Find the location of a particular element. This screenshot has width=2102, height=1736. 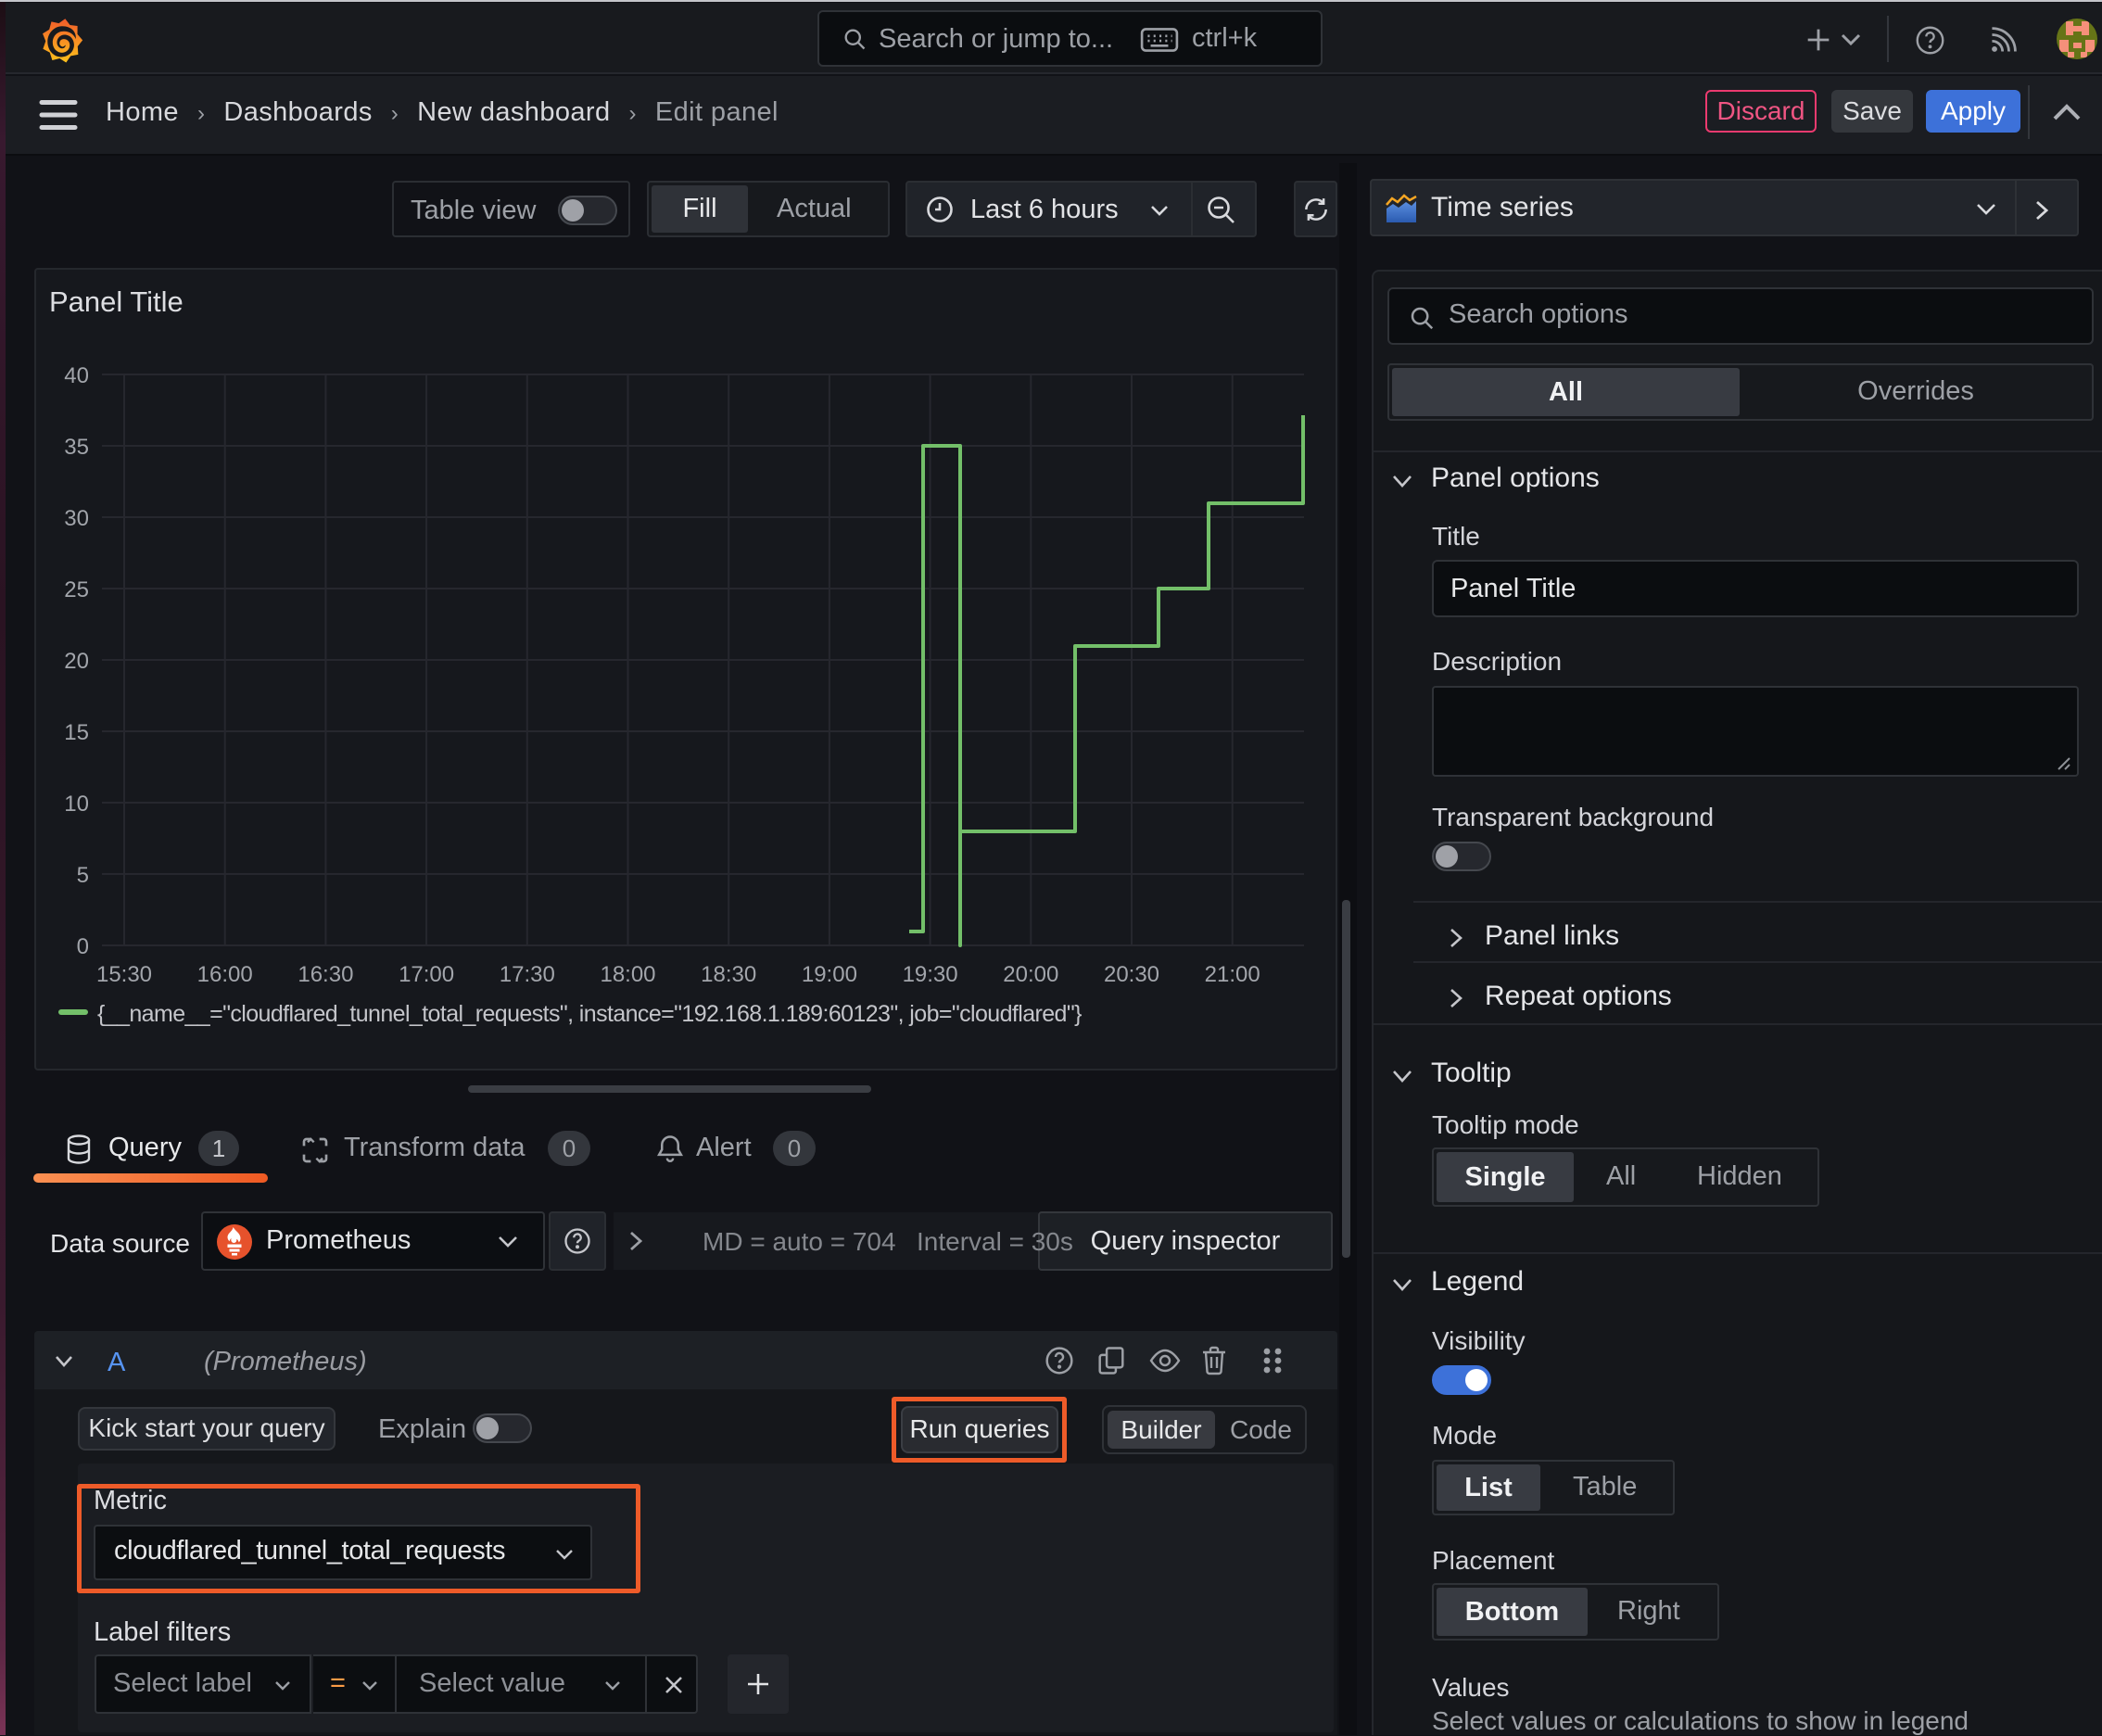

svg-text: 15:30 is located at coordinates (124, 974).